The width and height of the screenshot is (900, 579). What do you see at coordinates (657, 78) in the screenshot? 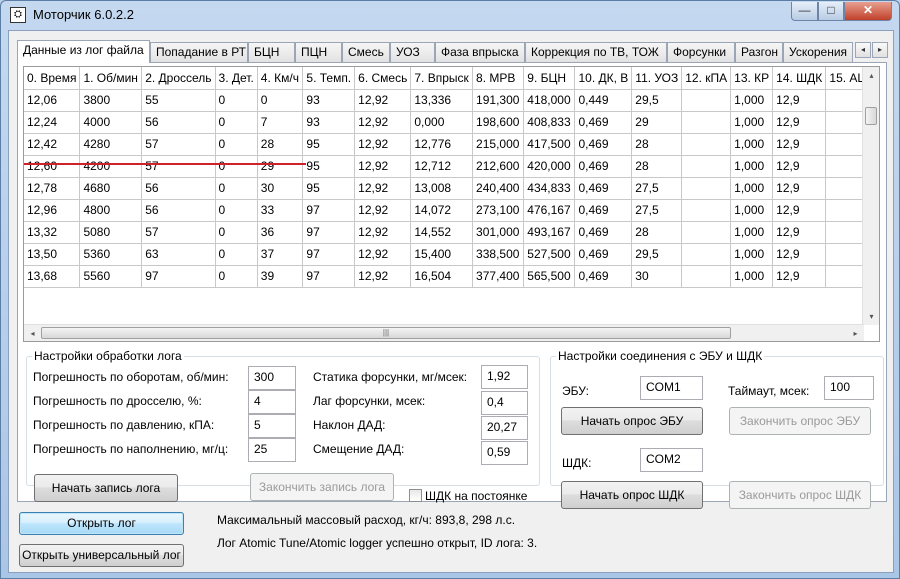
I see `column-header: 11. УОЗ` at bounding box center [657, 78].